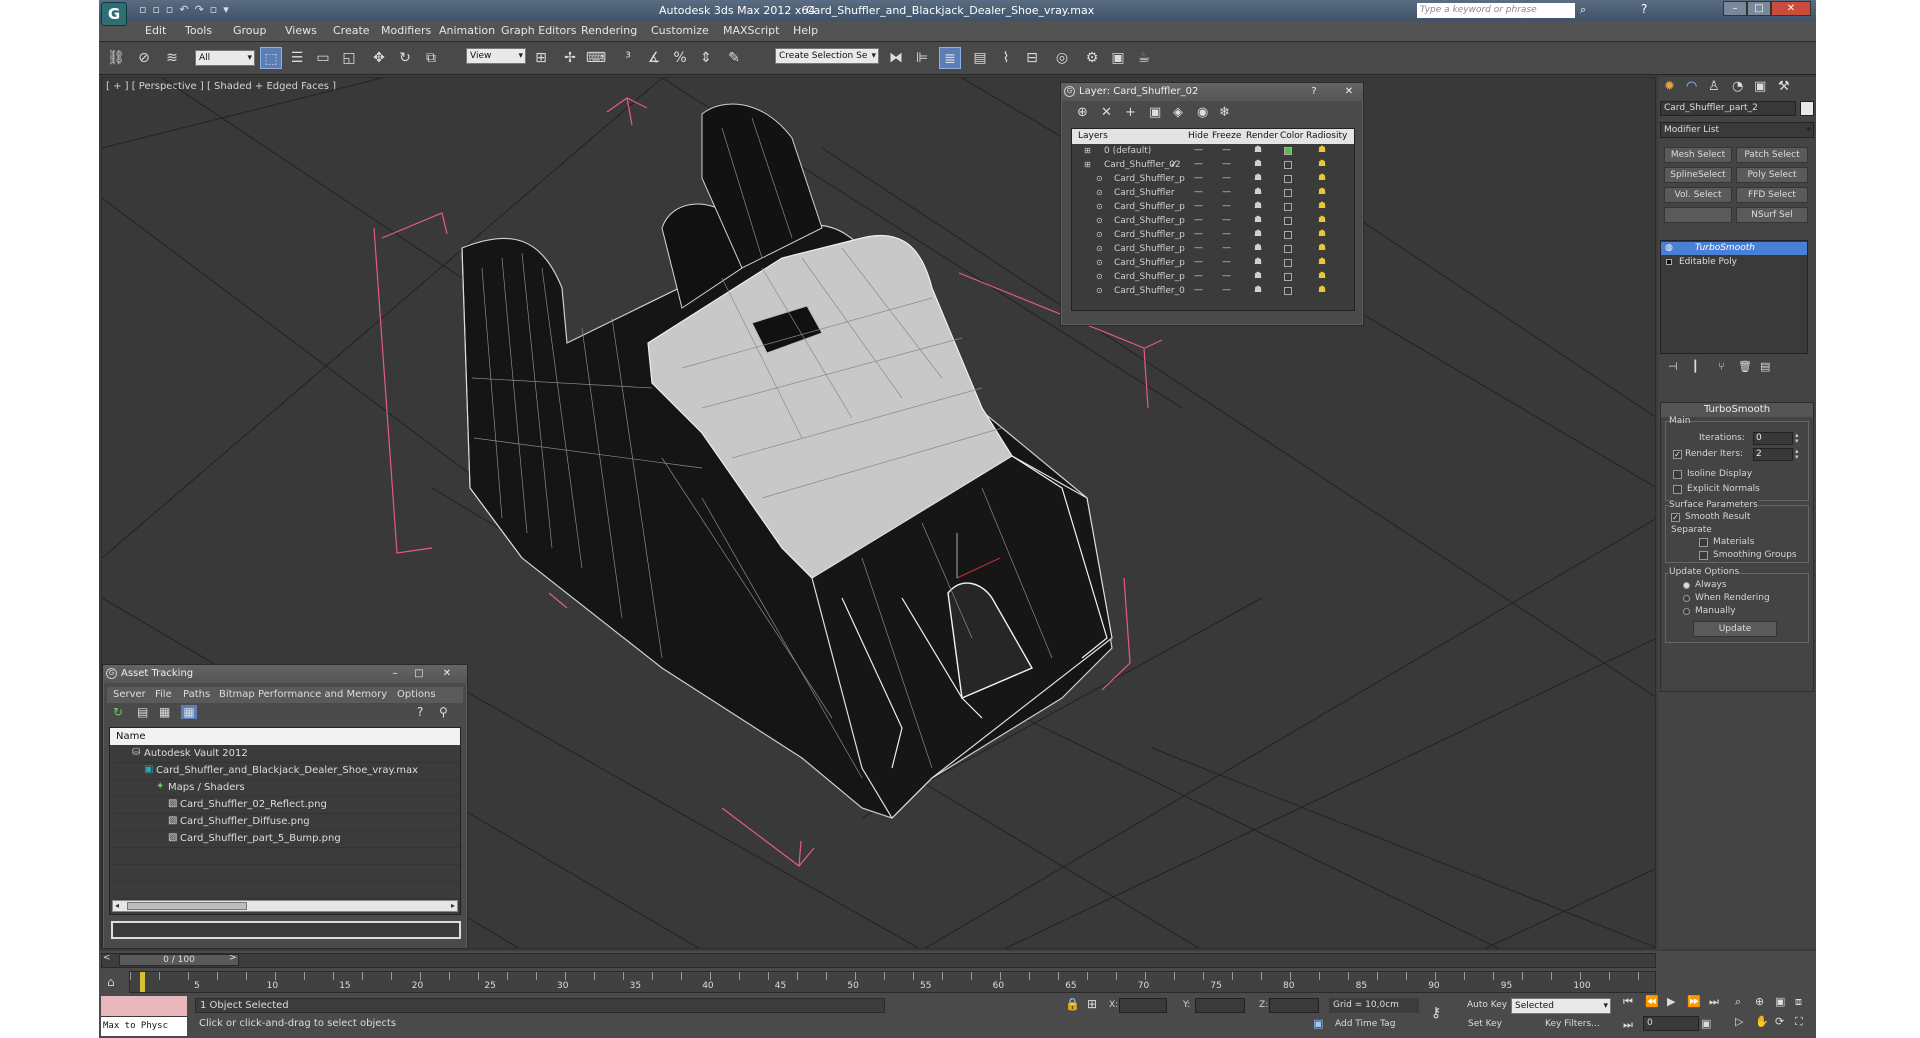 This screenshot has width=1920, height=1038. Describe the element at coordinates (1677, 454) in the screenshot. I see `render-iters-checkbox: ✓` at that location.